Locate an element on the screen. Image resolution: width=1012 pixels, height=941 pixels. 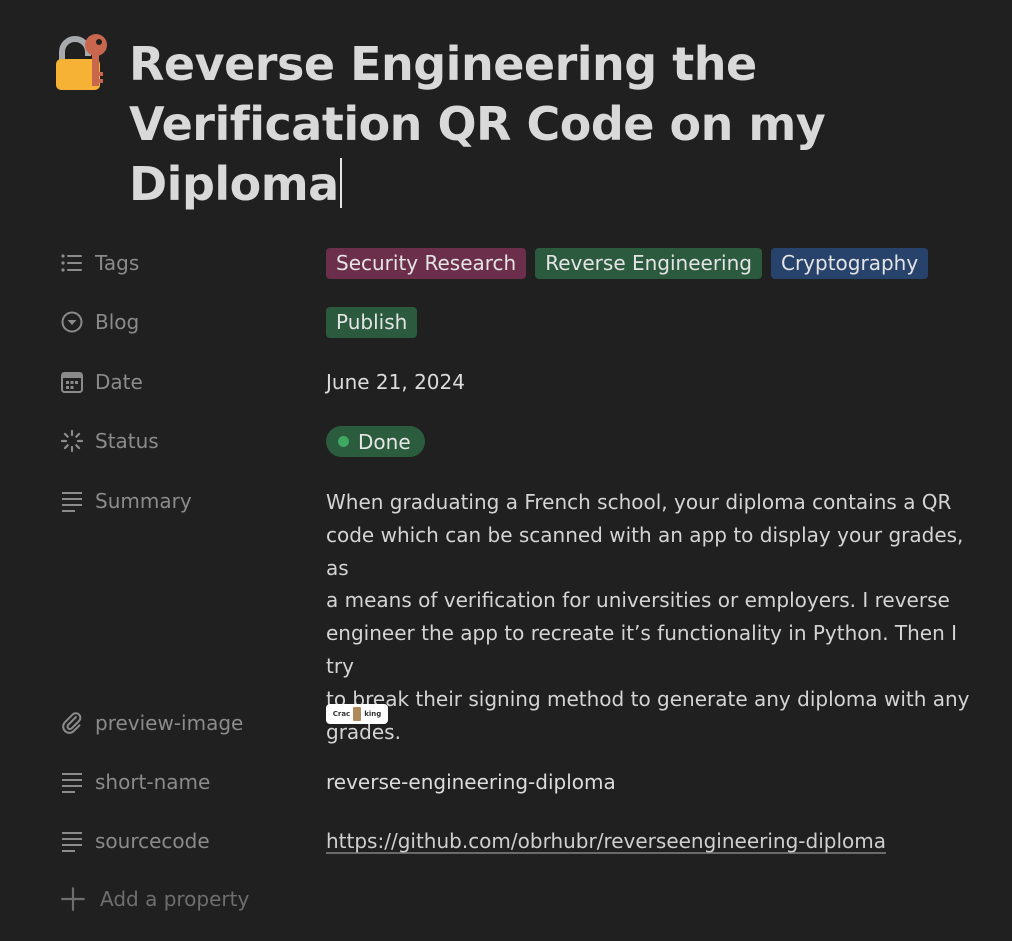
circle-chevron-down-icon is located at coordinates (72, 322).